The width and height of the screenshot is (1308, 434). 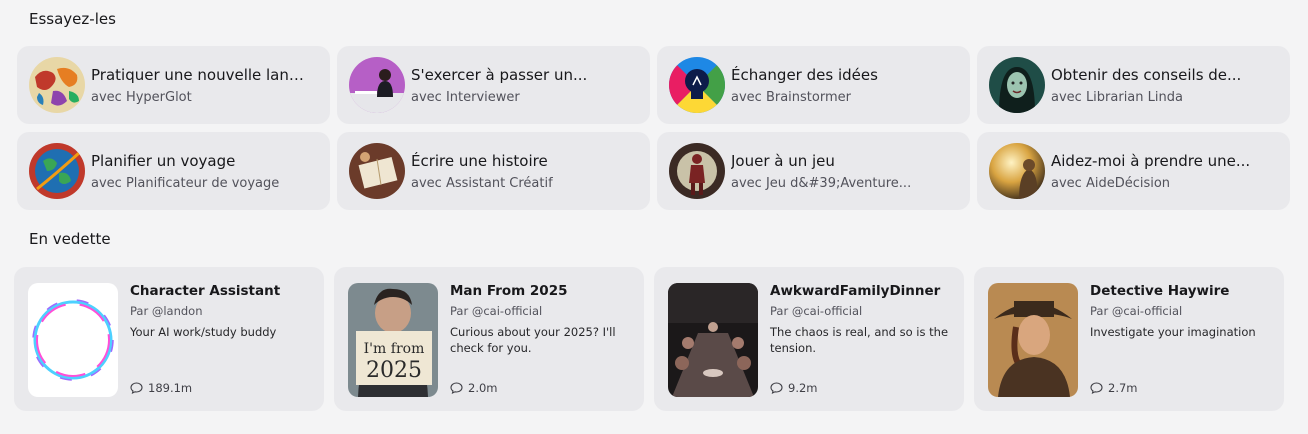 What do you see at coordinates (803, 388) in the screenshot?
I see `chat-count-value: 9.2m` at bounding box center [803, 388].